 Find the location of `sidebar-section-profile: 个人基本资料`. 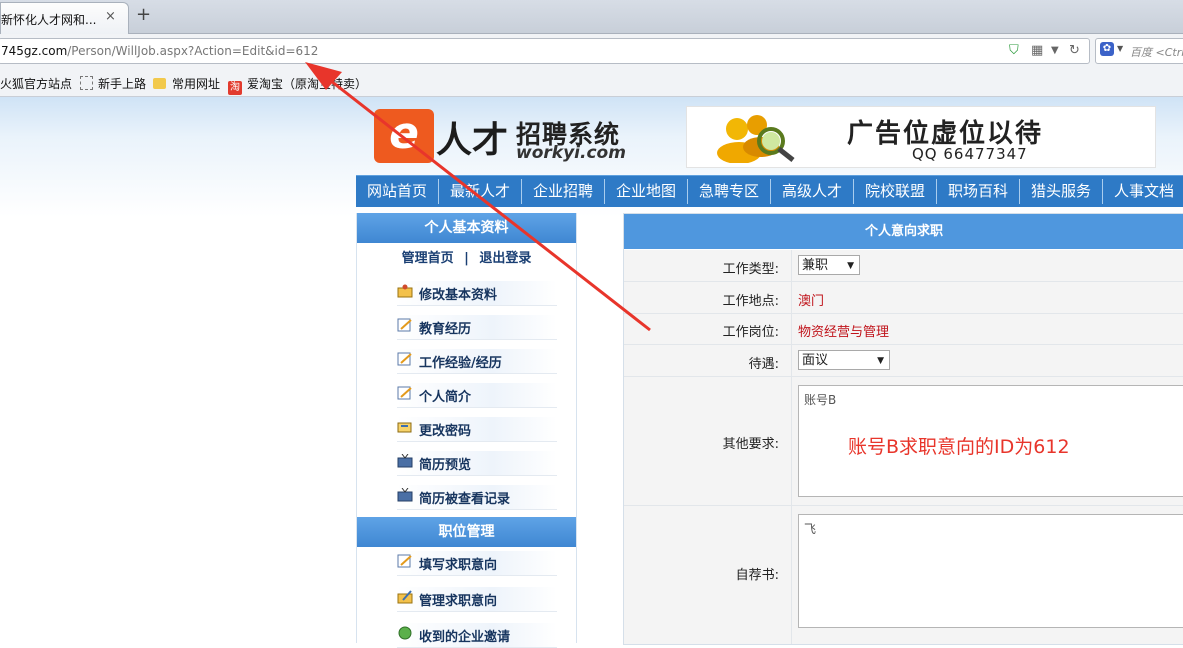

sidebar-section-profile: 个人基本资料 is located at coordinates (466, 228).